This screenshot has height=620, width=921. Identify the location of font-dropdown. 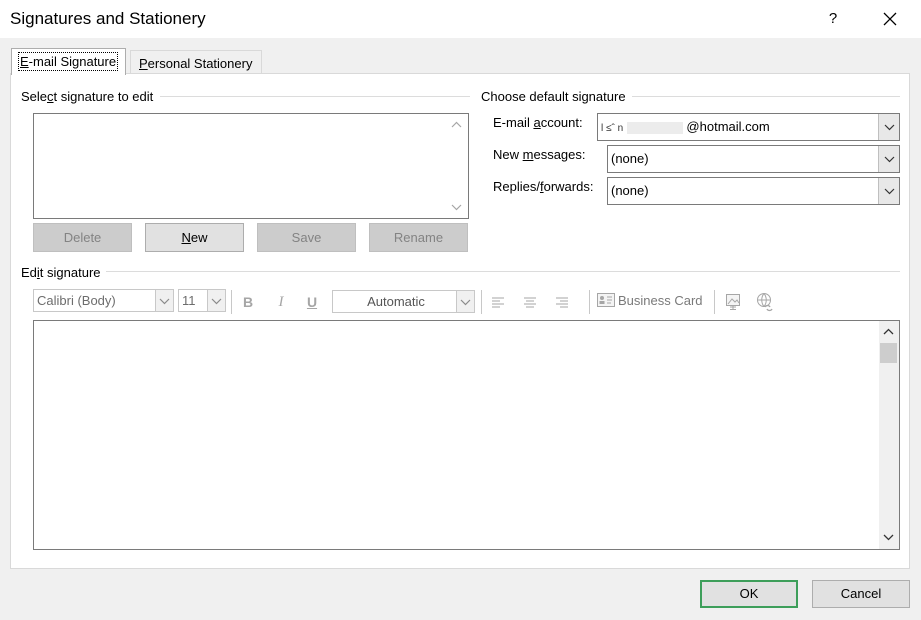
(164, 300).